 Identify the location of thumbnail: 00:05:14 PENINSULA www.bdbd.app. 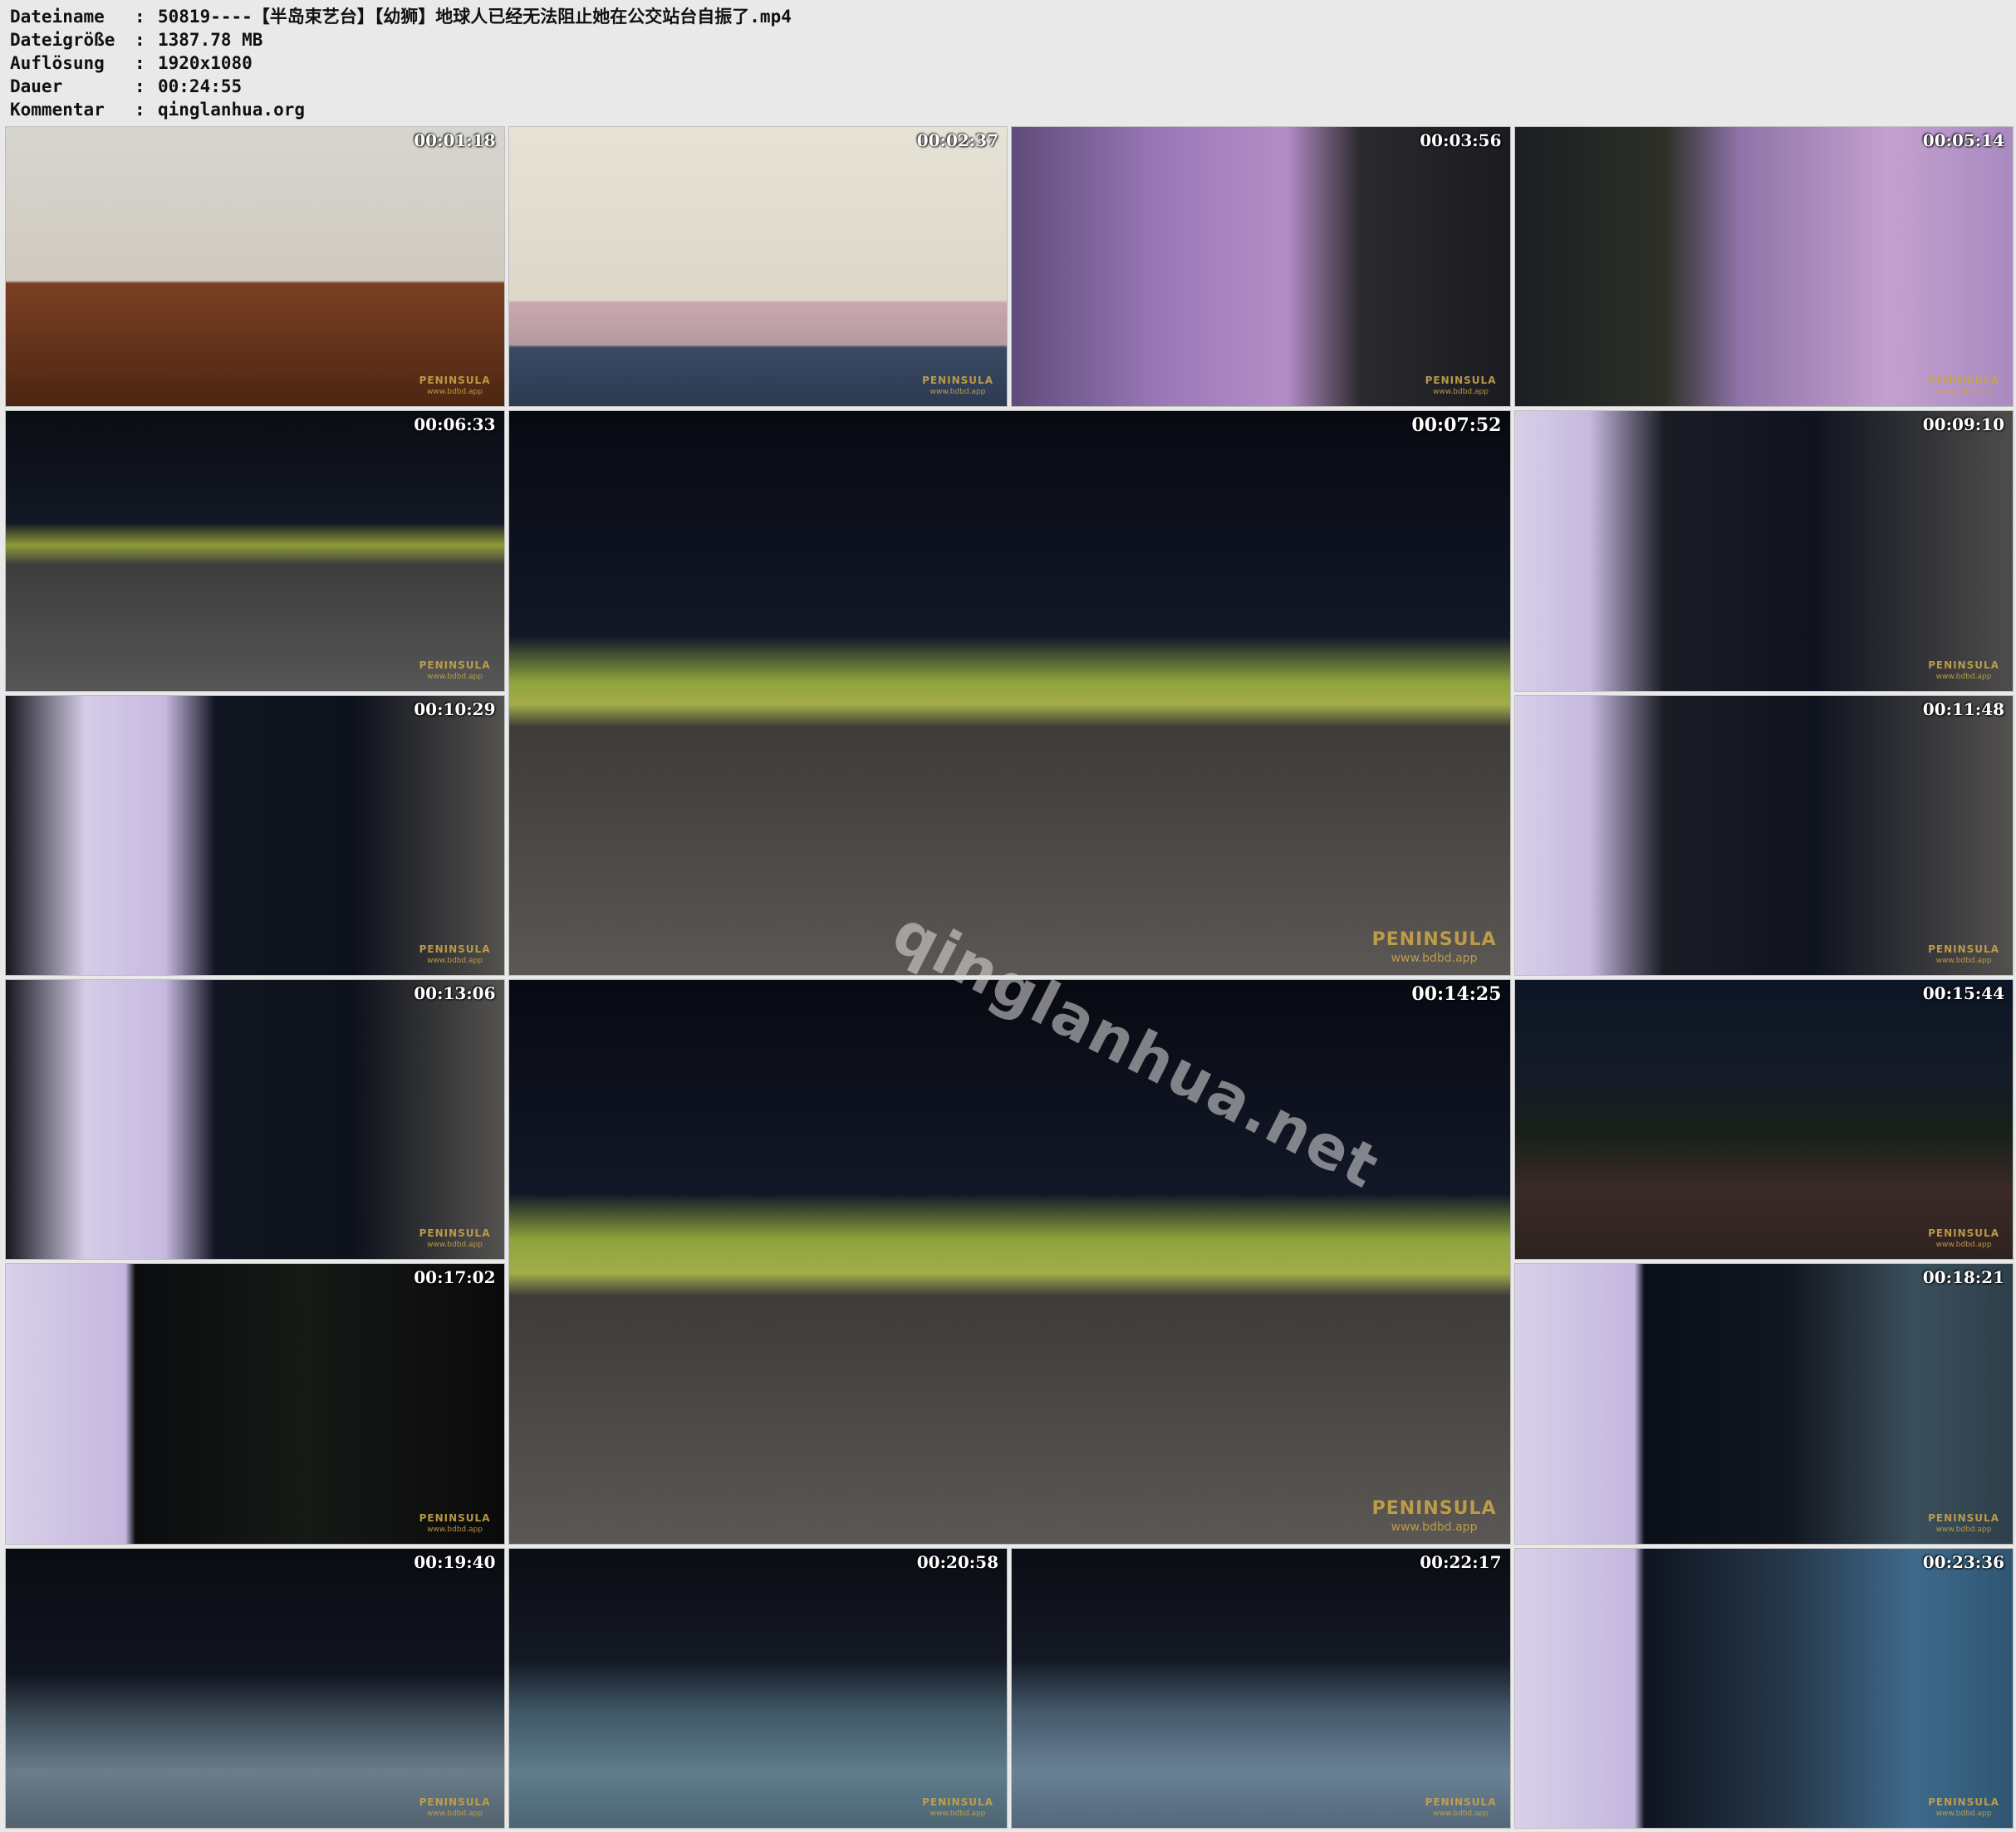
(1763, 267).